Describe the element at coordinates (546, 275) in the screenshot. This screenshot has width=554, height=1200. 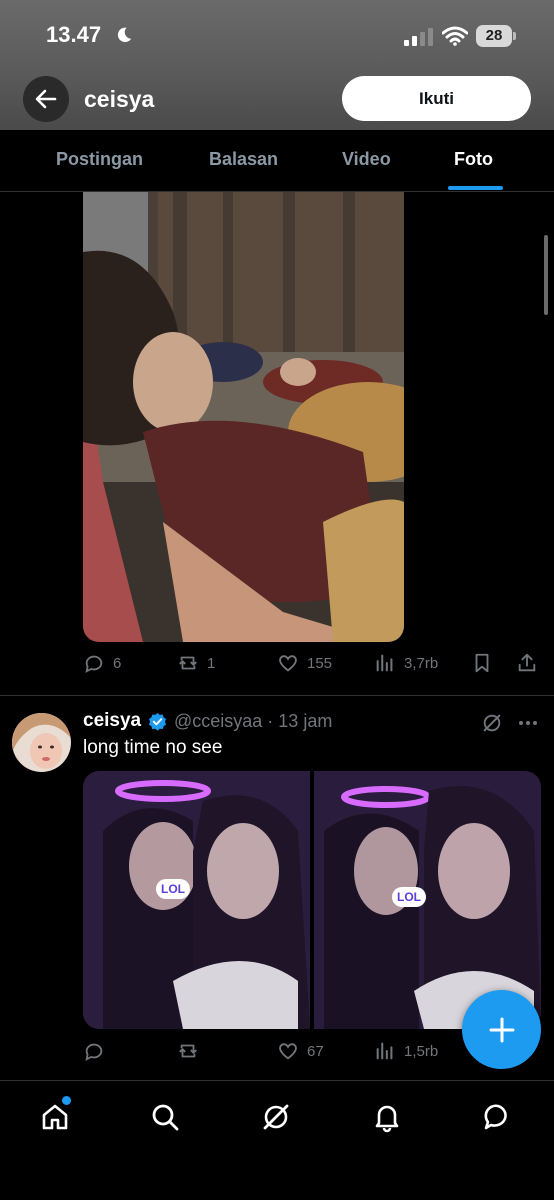
I see `scrollbar` at that location.